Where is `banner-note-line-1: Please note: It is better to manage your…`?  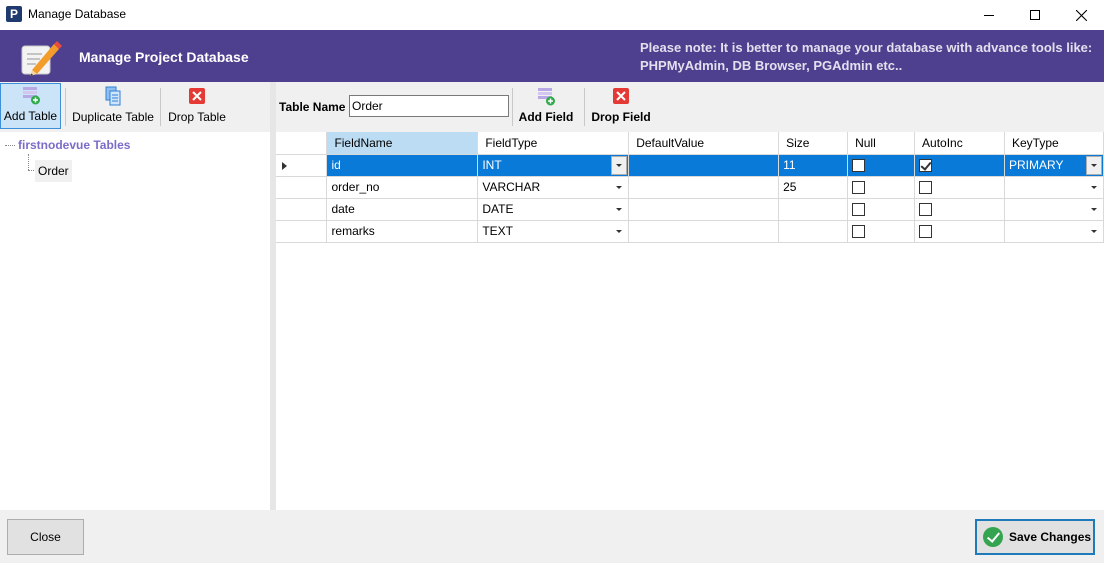
banner-note-line-1: Please note: It is better to manage your… is located at coordinates (866, 47).